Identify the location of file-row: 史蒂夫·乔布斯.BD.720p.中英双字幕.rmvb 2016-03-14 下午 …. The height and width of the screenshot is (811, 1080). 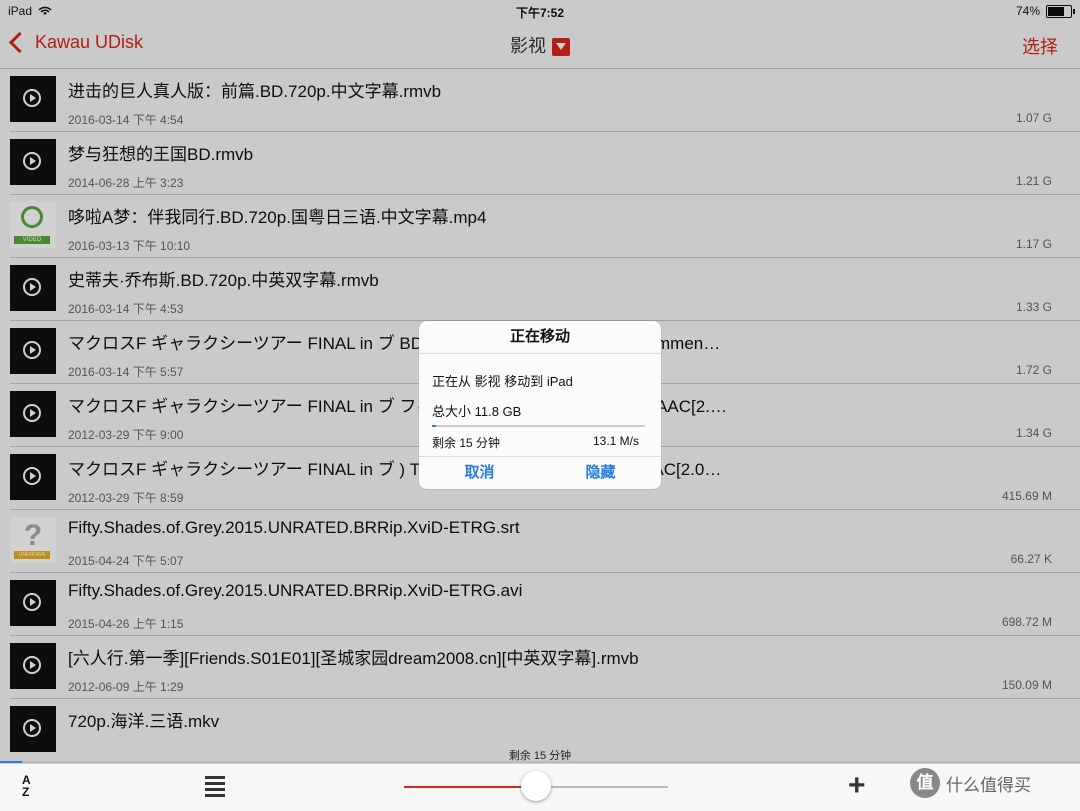
(545, 289).